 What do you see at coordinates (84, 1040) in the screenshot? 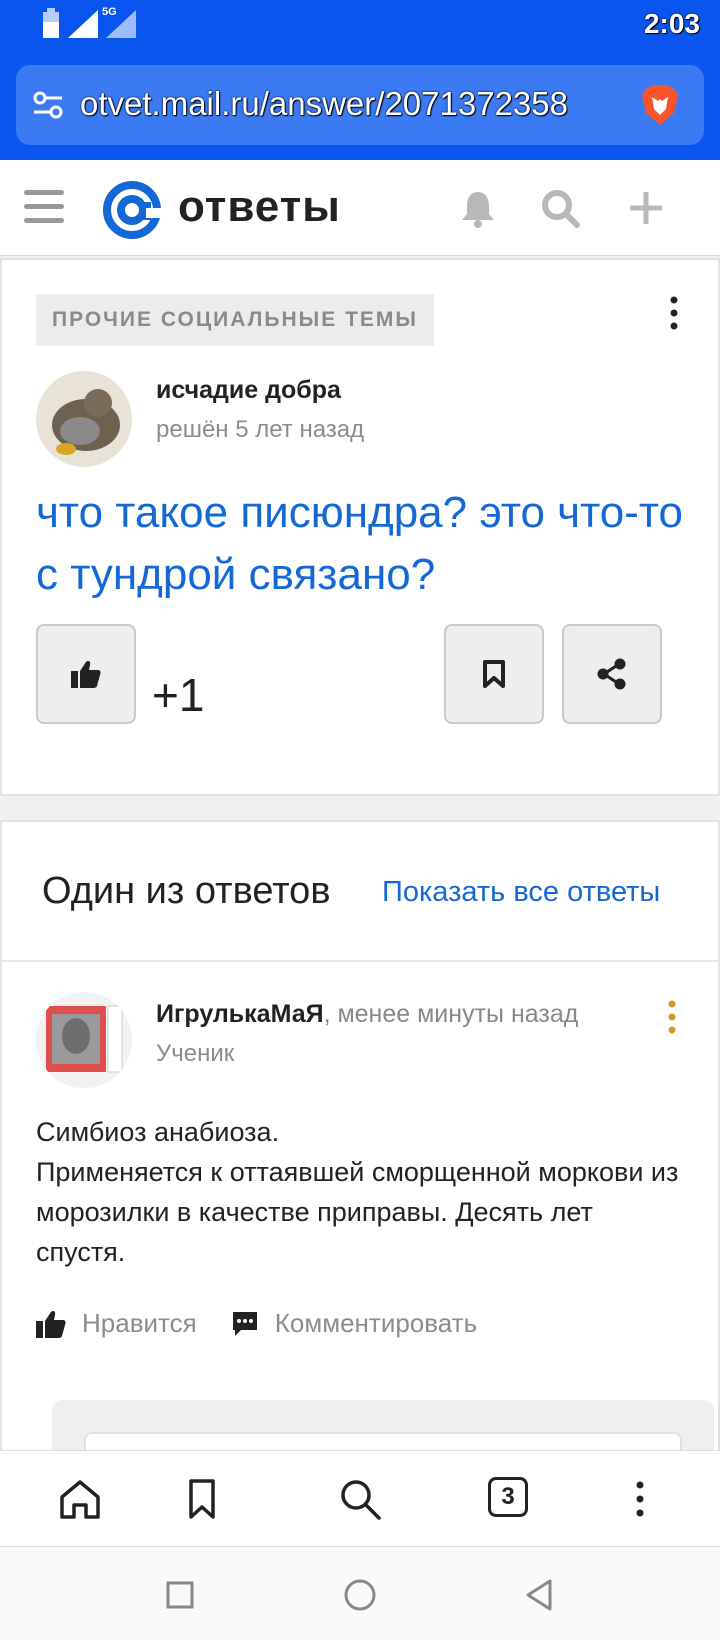
I see `answer-author-avatar` at bounding box center [84, 1040].